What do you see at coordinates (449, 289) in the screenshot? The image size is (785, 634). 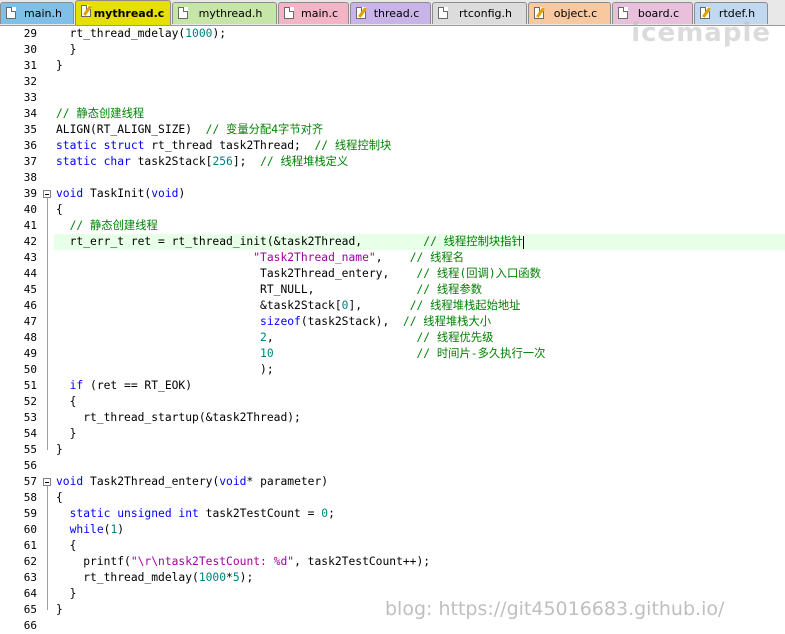 I see `code-token: // 线程参数` at bounding box center [449, 289].